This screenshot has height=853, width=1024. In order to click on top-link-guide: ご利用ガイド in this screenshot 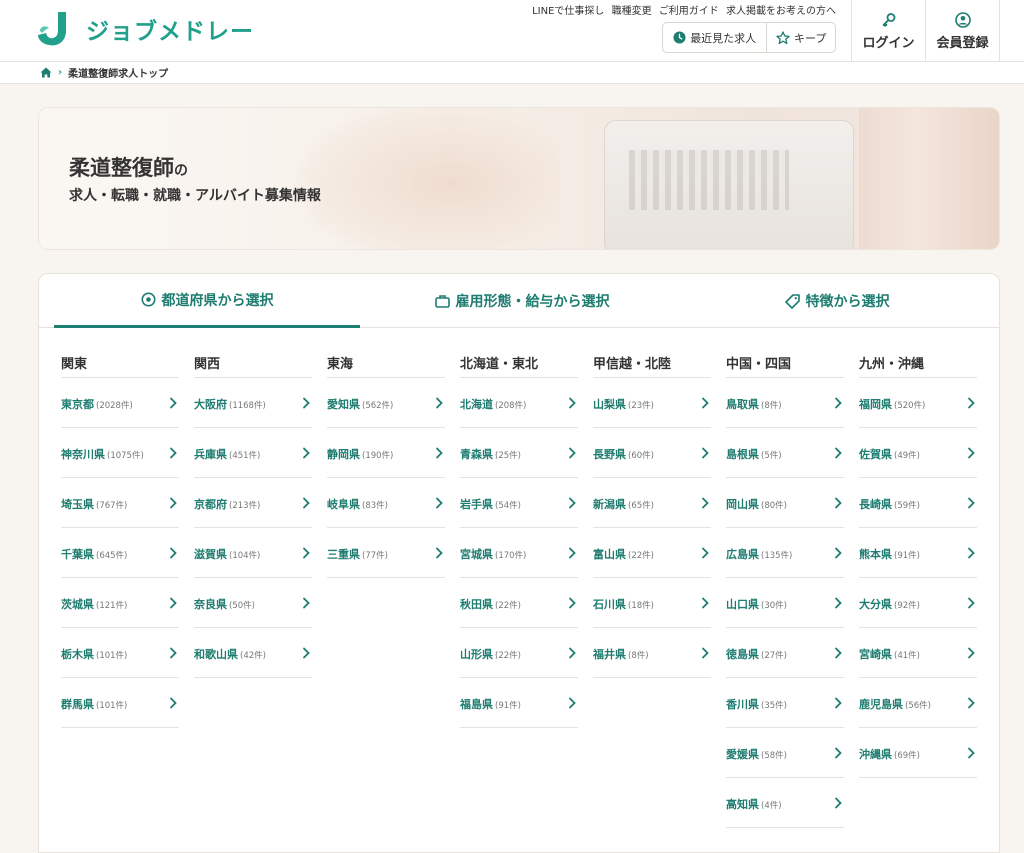, I will do `click(689, 11)`.